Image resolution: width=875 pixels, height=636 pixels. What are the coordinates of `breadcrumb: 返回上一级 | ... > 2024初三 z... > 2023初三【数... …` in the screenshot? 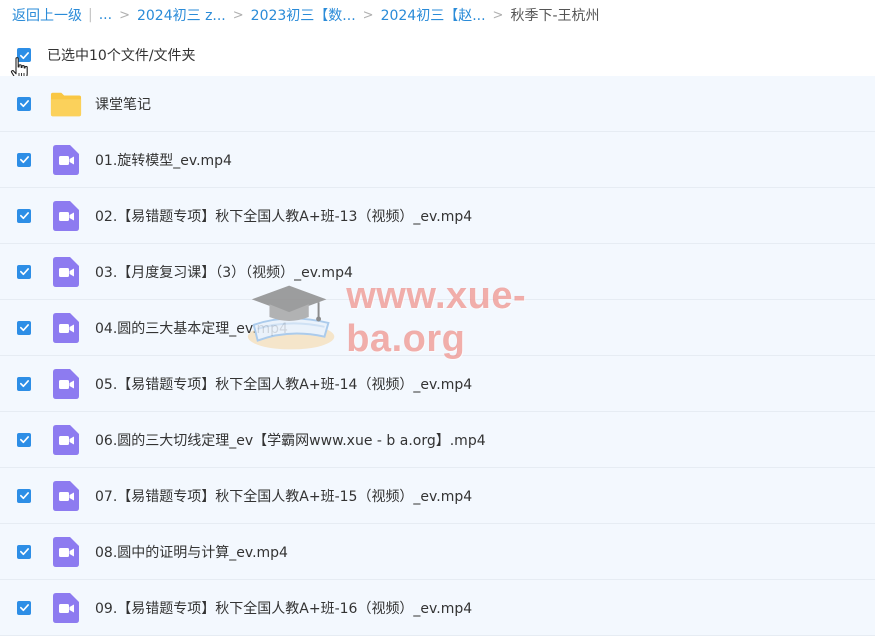 It's located at (306, 15).